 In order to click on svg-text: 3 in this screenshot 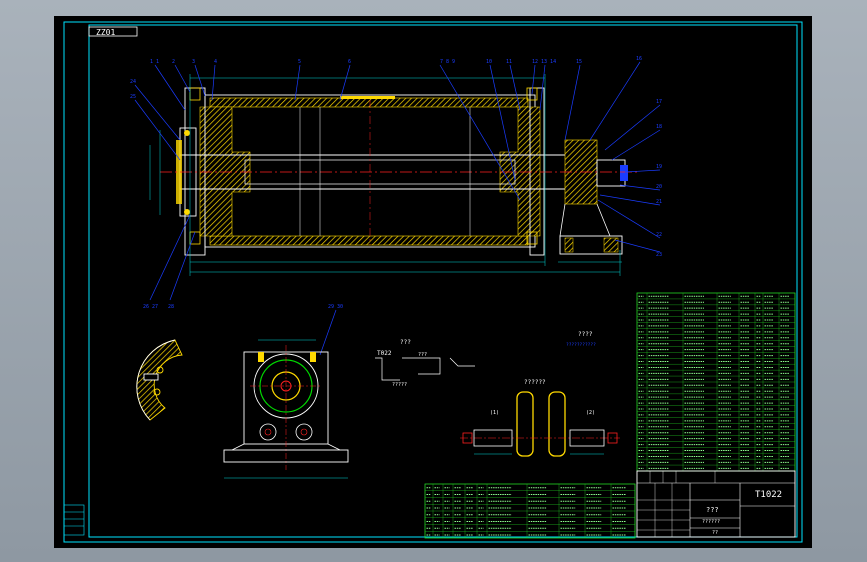, I will do `click(193, 62)`.